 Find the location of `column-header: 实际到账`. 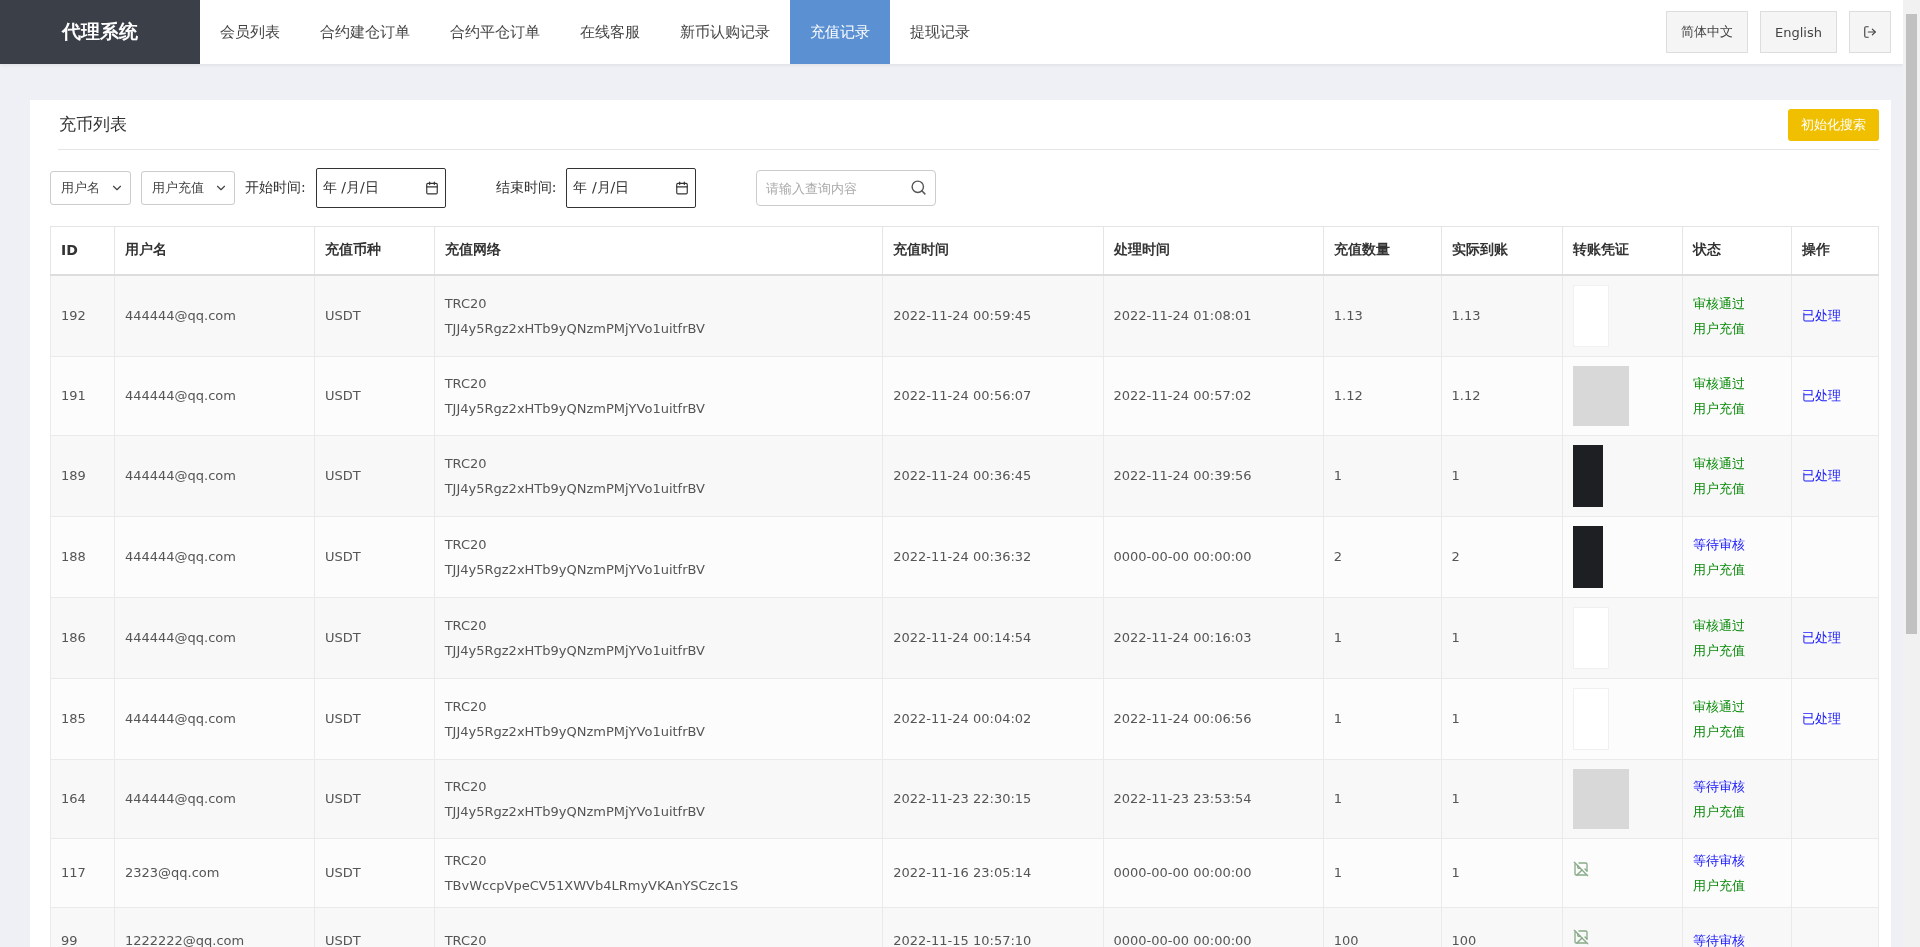

column-header: 实际到账 is located at coordinates (1502, 250).